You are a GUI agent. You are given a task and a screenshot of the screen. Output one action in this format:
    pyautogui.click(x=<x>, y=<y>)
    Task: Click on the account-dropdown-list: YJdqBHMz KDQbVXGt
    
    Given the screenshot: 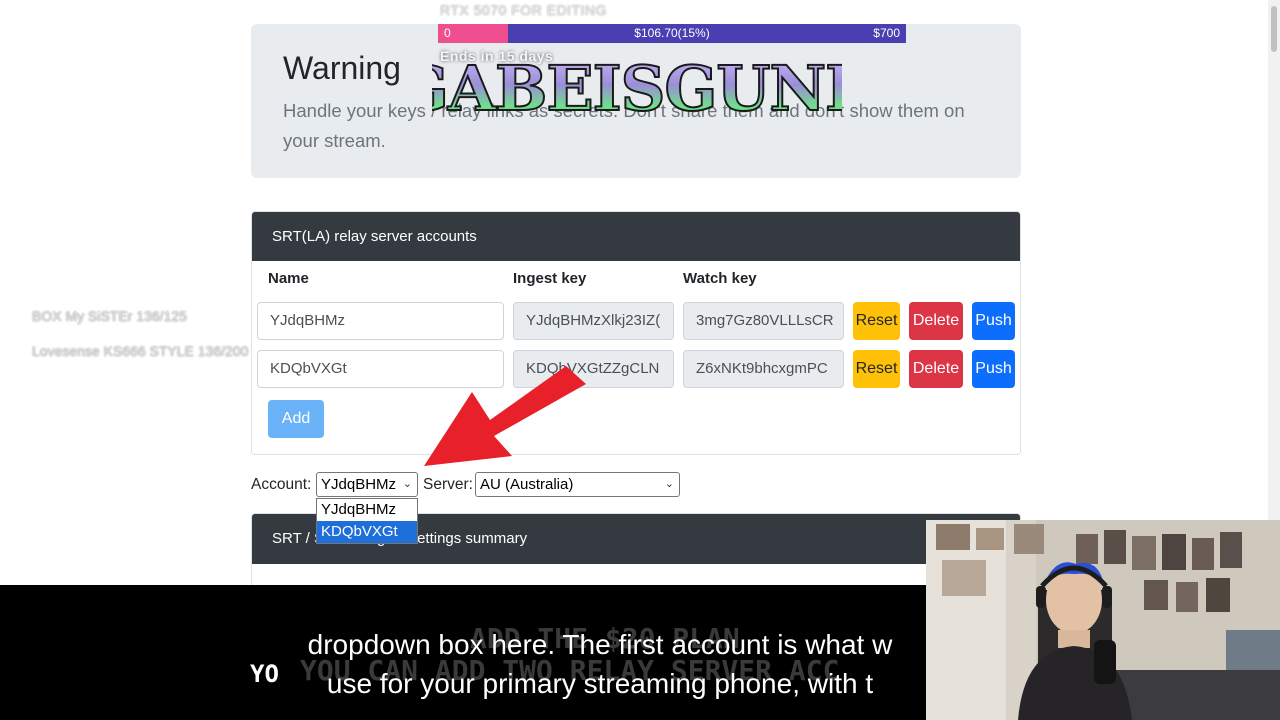 What is the action you would take?
    pyautogui.click(x=367, y=521)
    